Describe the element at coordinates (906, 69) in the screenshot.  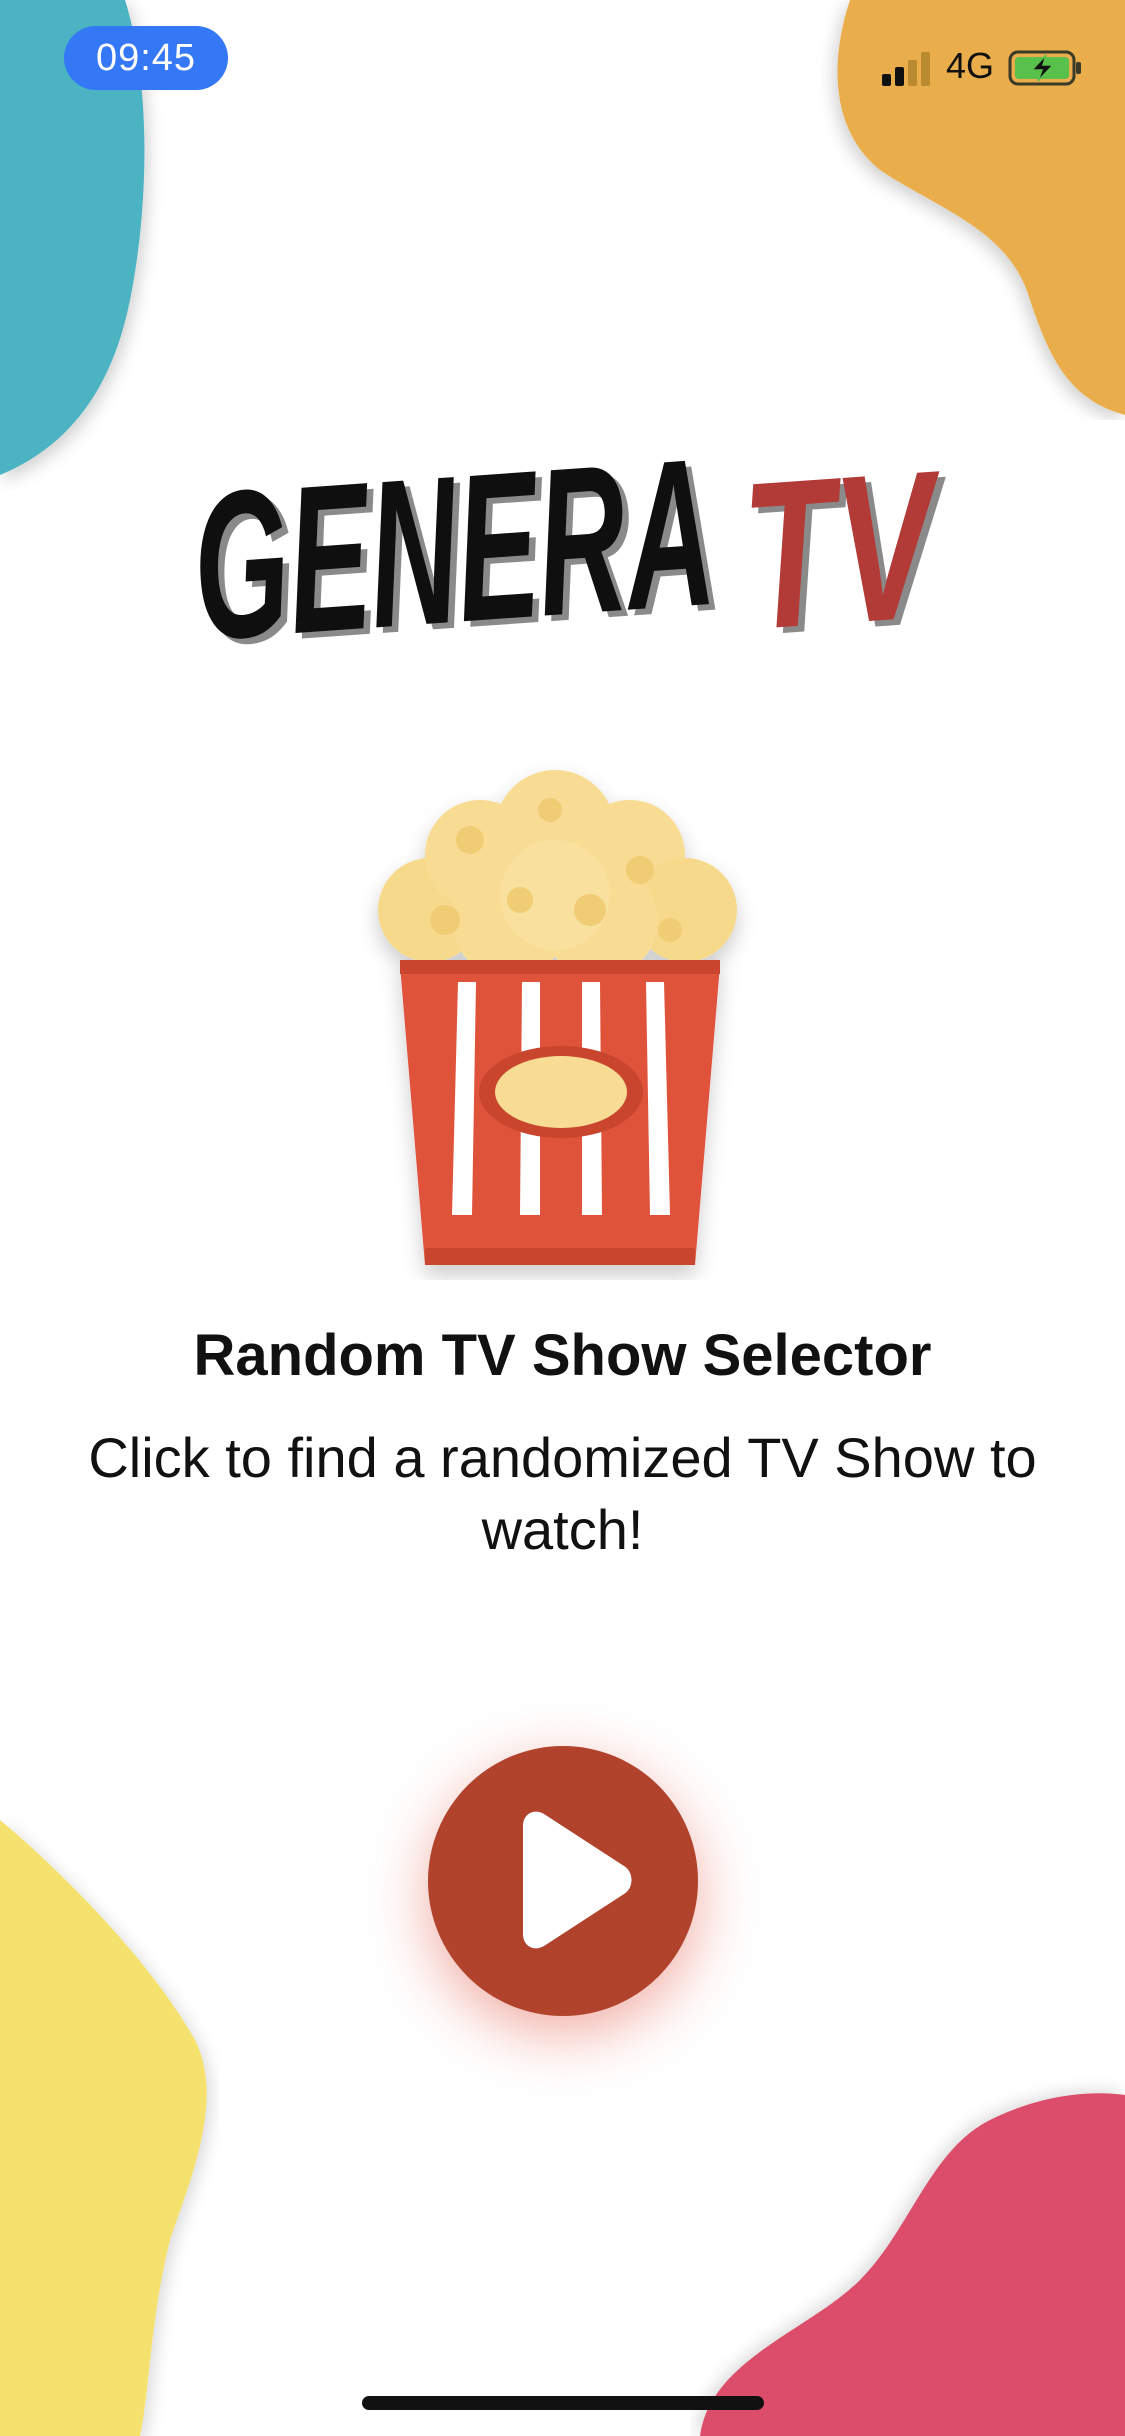
I see `cellular-signal-icon` at that location.